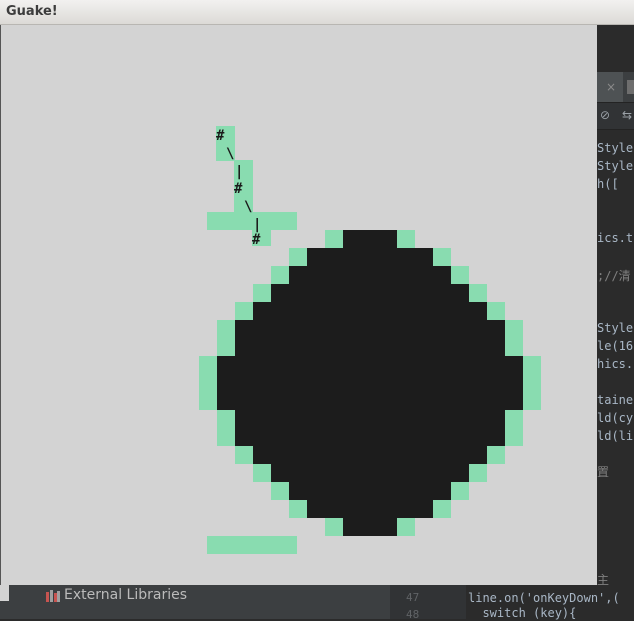 This screenshot has width=634, height=621. Describe the element at coordinates (615, 238) in the screenshot. I see `code-line: ics.t` at that location.